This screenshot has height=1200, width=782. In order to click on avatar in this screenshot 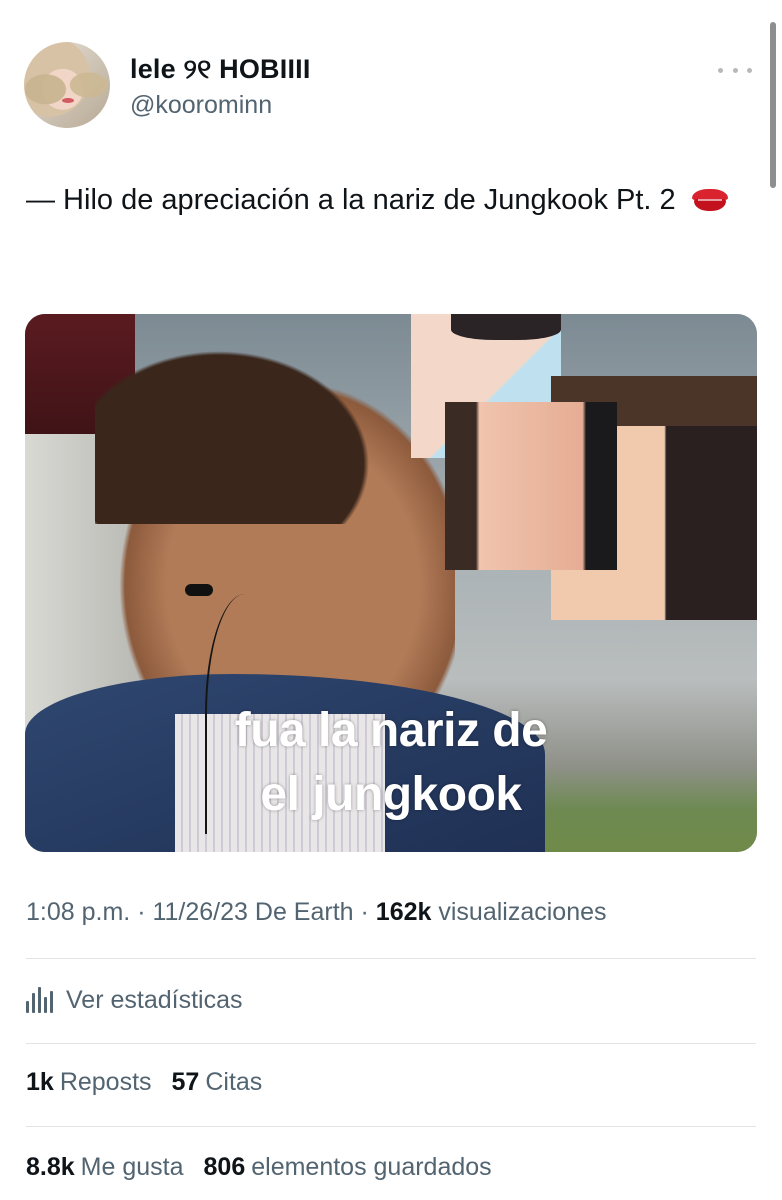, I will do `click(67, 85)`.